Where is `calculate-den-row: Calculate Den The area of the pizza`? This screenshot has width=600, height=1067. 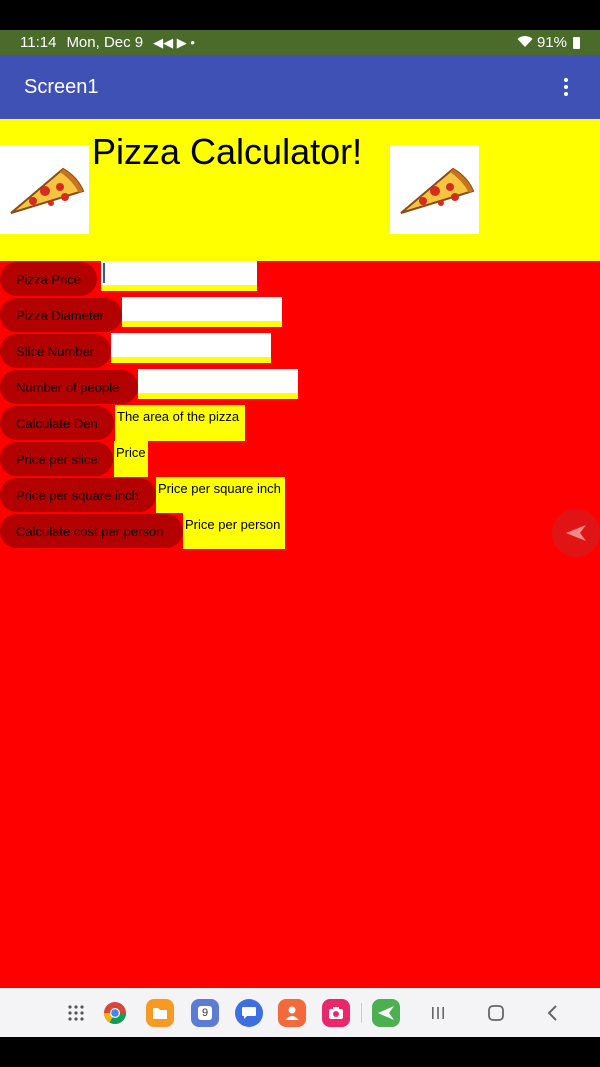 calculate-den-row: Calculate Den The area of the pizza is located at coordinates (300, 423).